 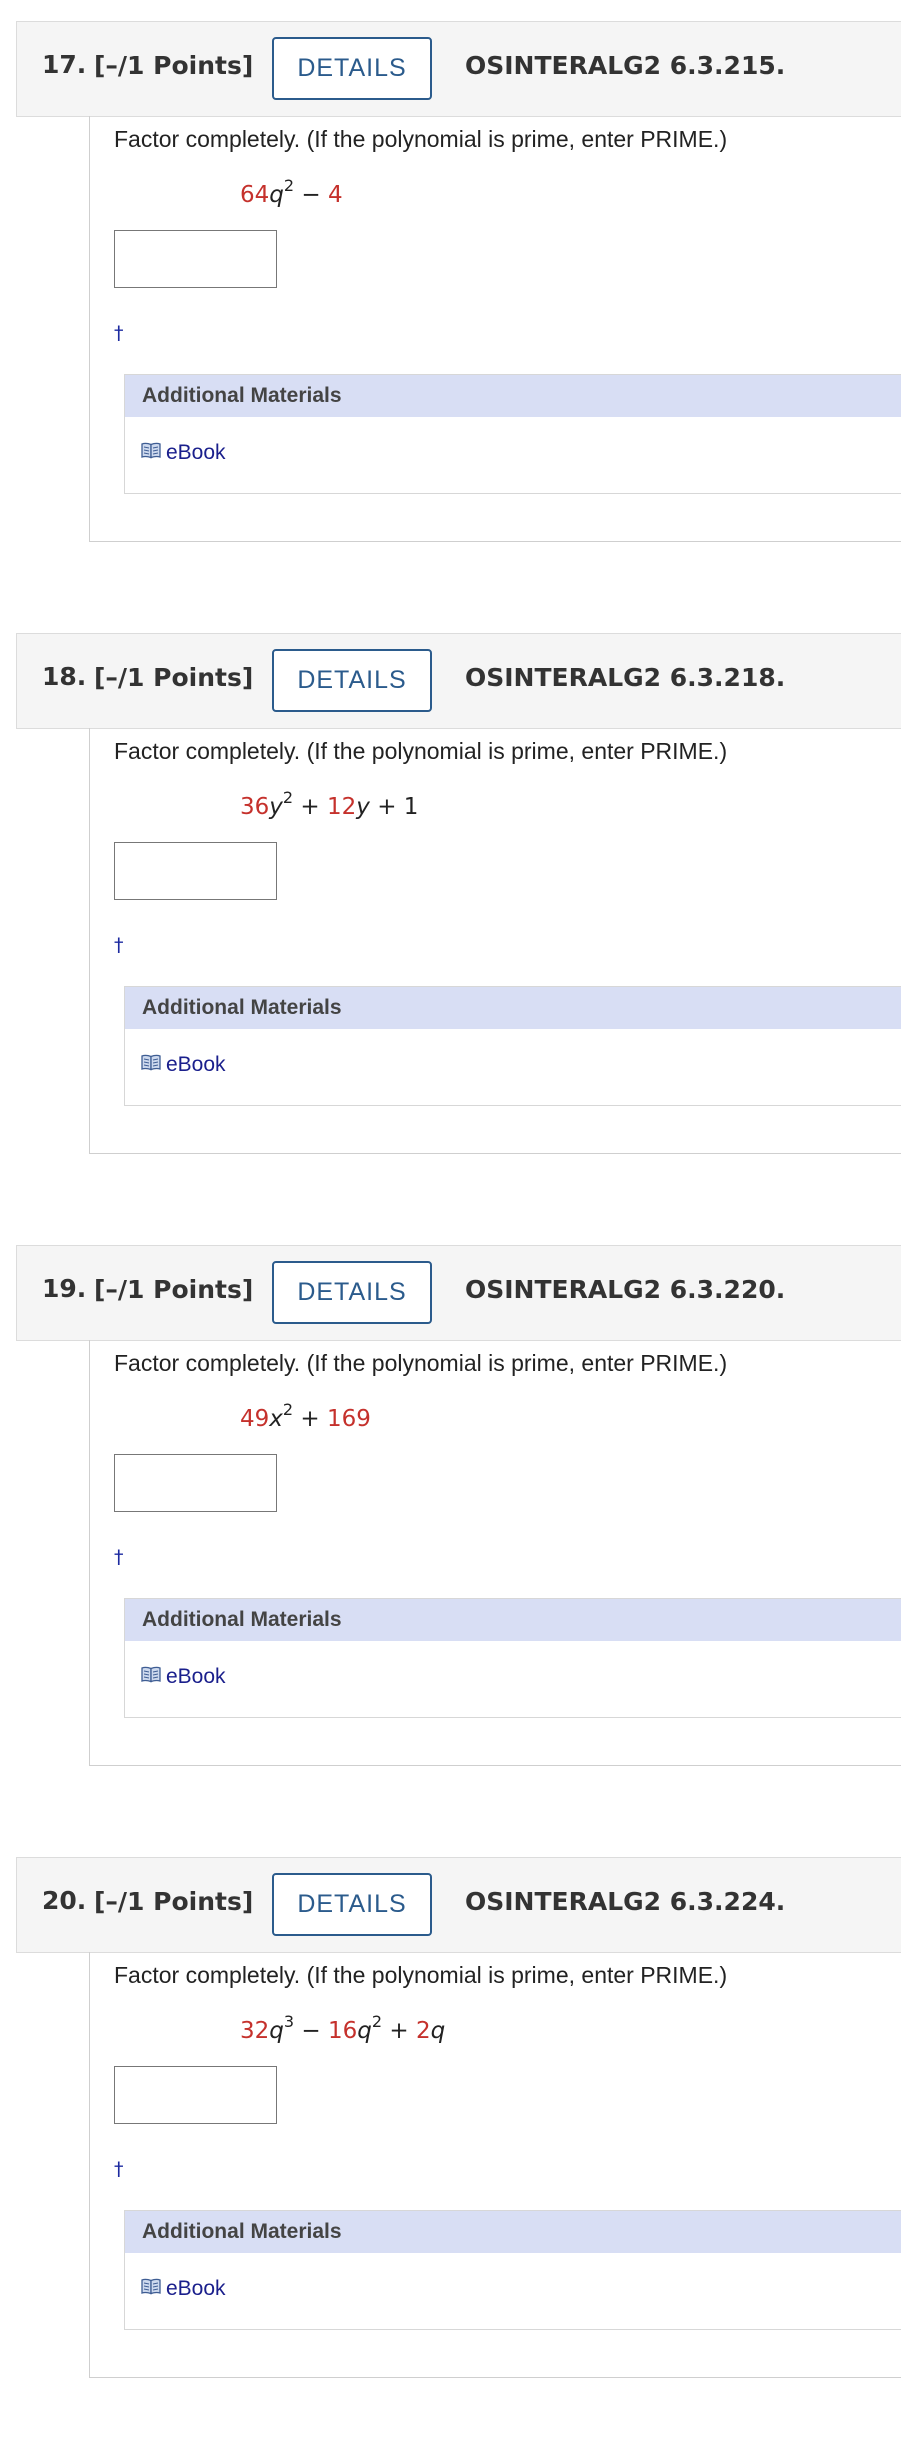 I want to click on question-code: OSINTERALG2 6.3.220., so click(x=625, y=1289).